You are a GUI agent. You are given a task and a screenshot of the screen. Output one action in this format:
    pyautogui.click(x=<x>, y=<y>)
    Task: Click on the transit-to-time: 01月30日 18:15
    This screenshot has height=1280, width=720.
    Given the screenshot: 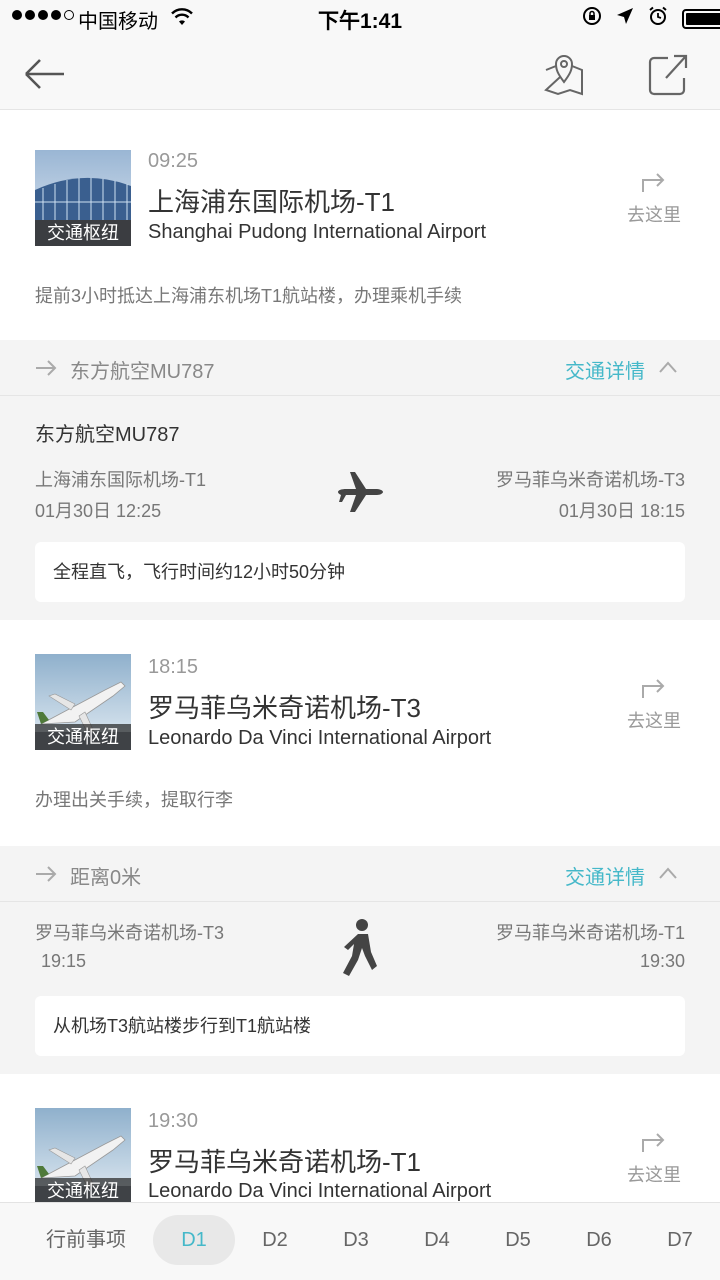 What is the action you would take?
    pyautogui.click(x=621, y=511)
    